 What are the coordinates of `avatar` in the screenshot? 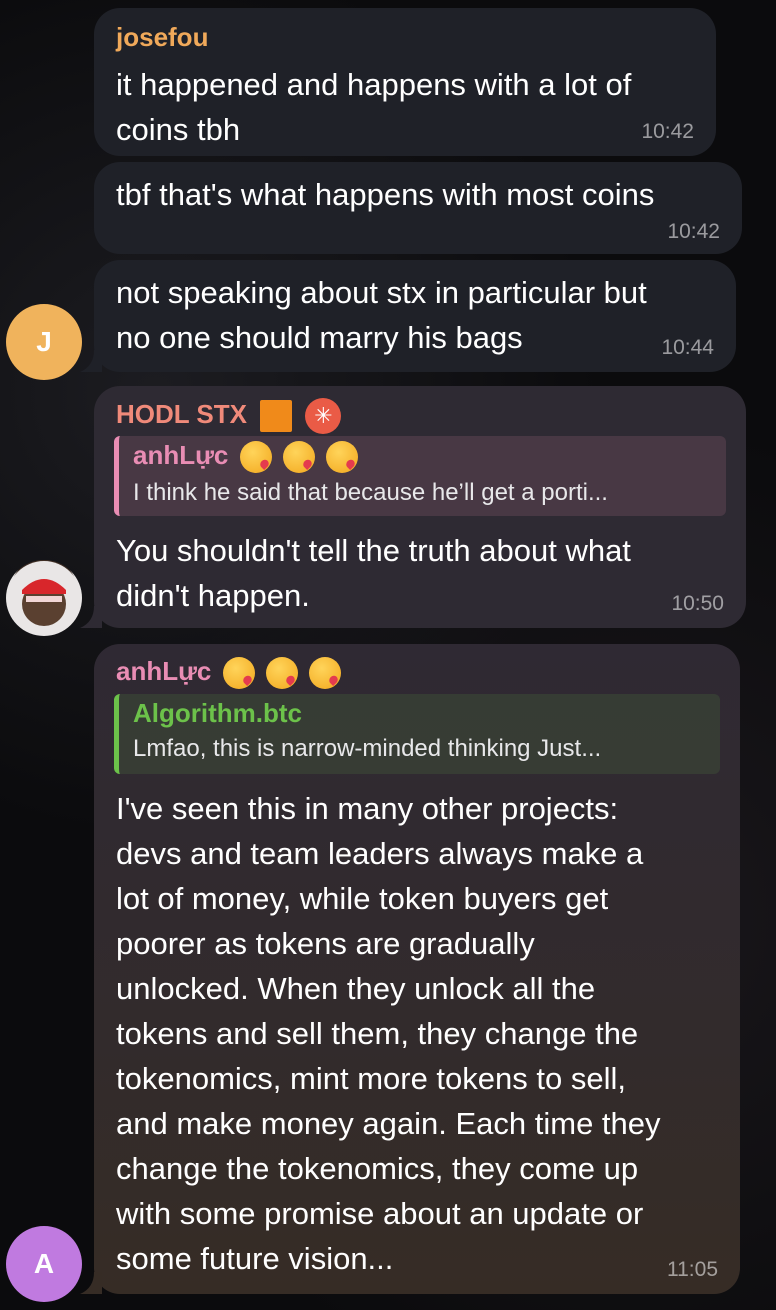 It's located at (44, 598).